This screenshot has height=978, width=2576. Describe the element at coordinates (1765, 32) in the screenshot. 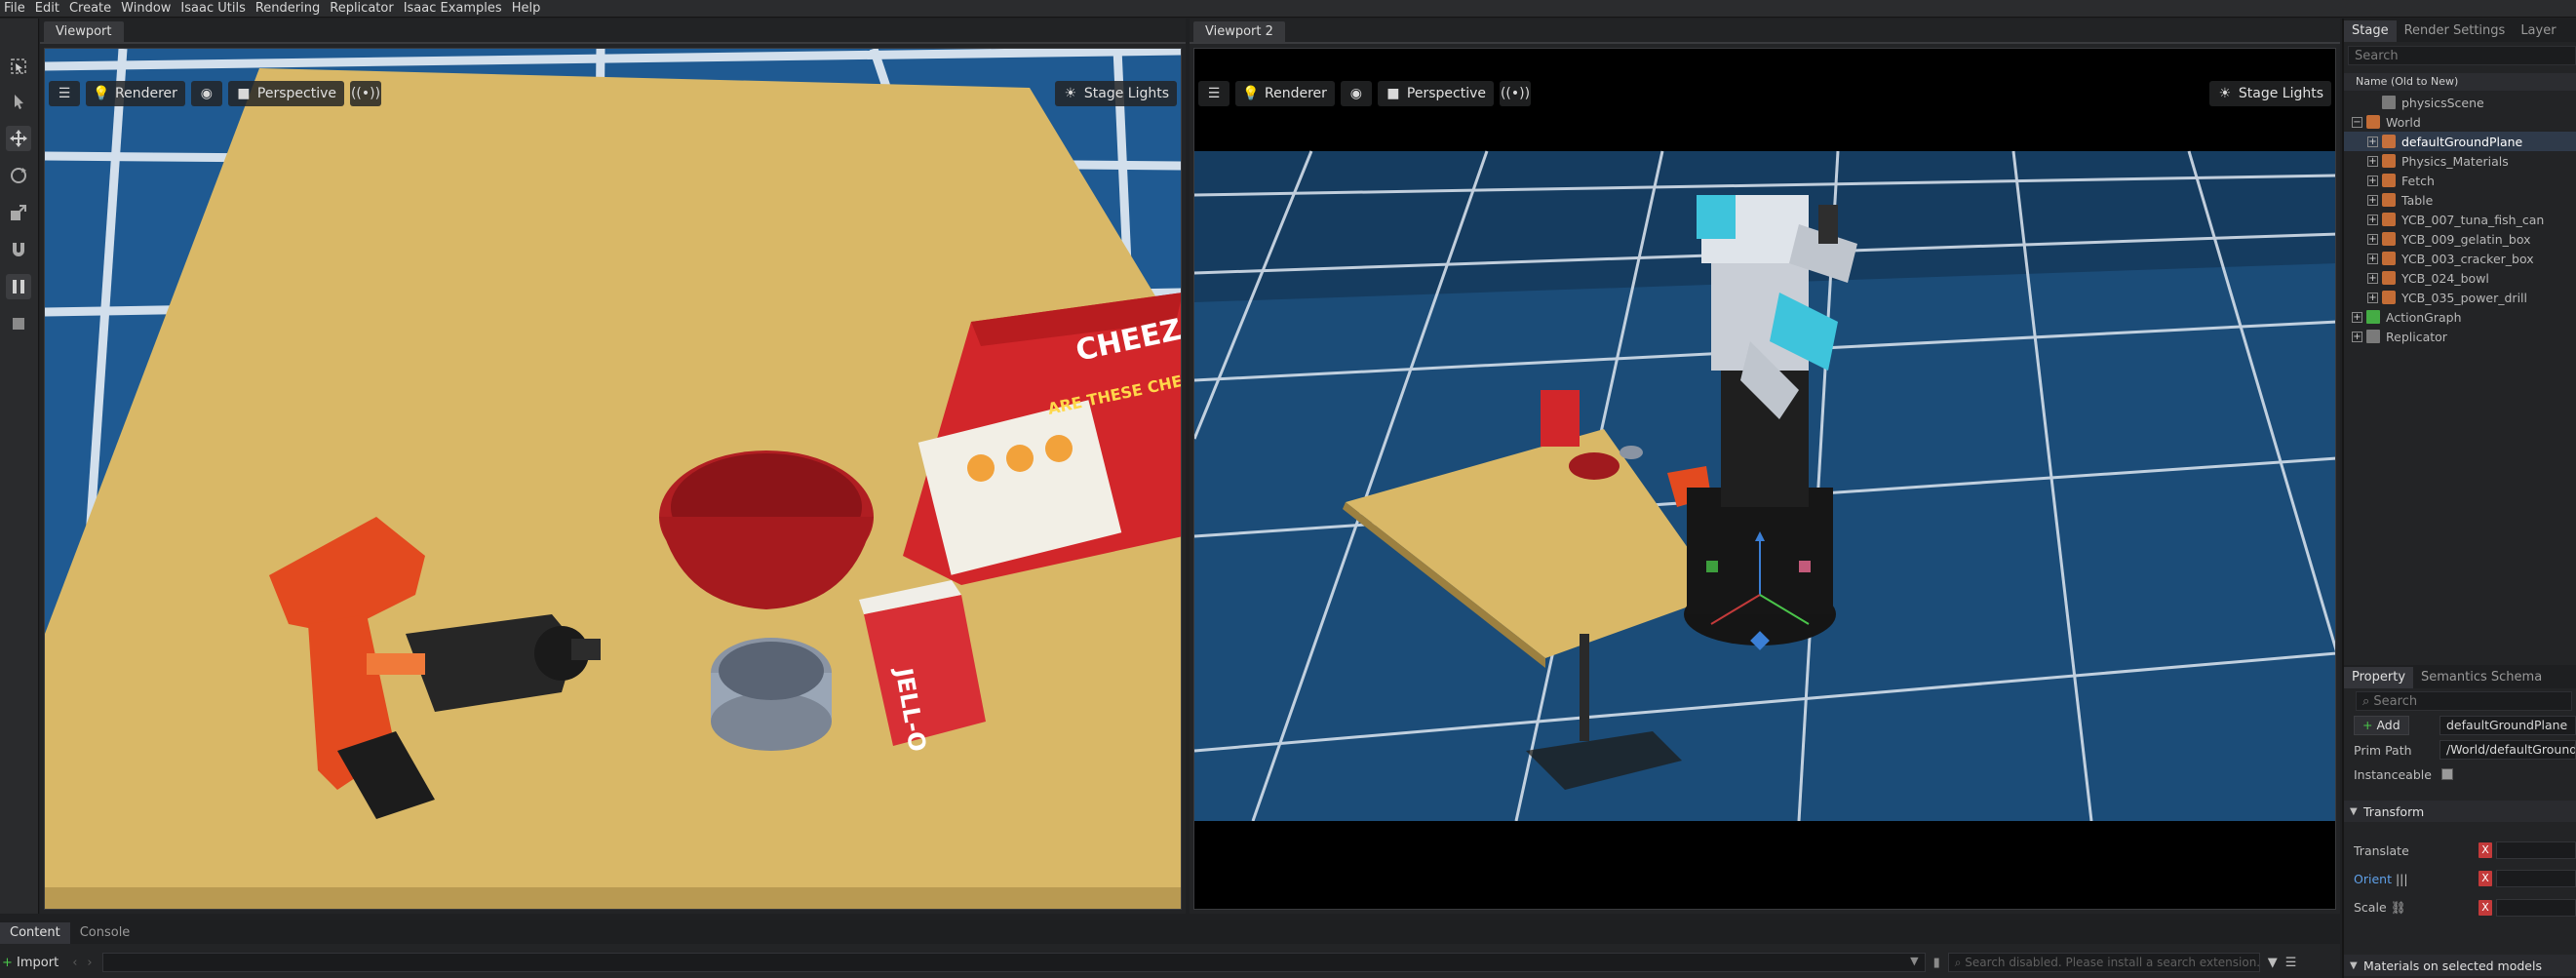

I see `viewport-2-tabbar: Viewport 2` at that location.